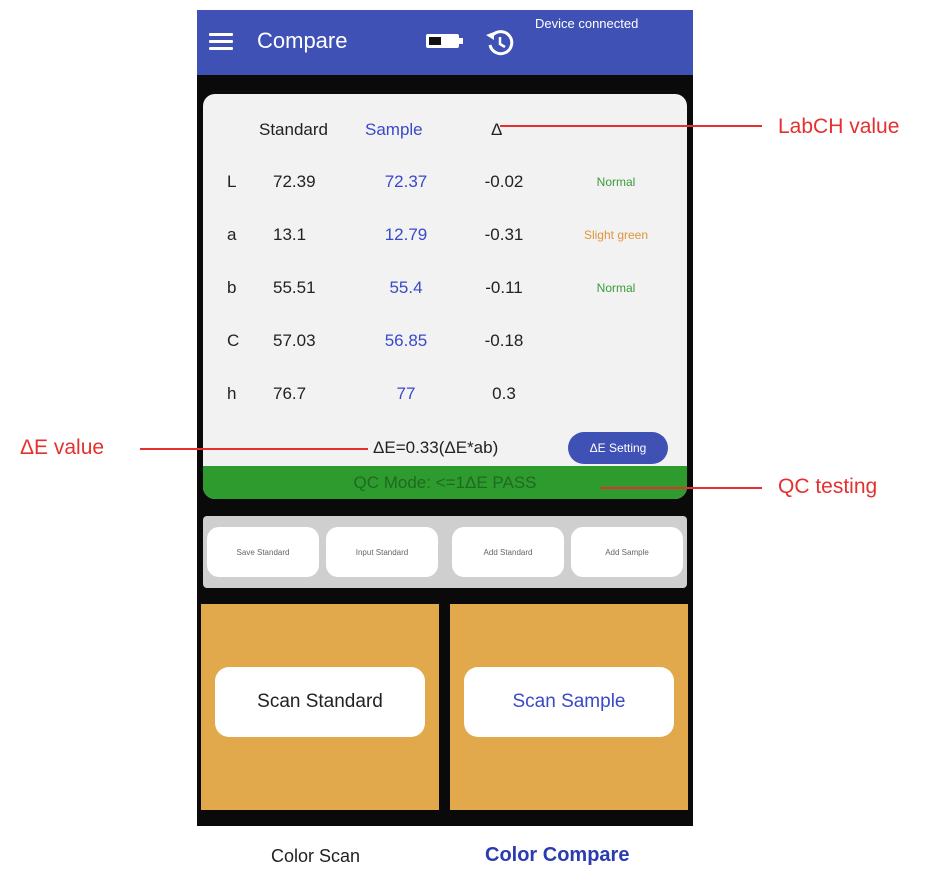  I want to click on row-label: b, so click(232, 287).